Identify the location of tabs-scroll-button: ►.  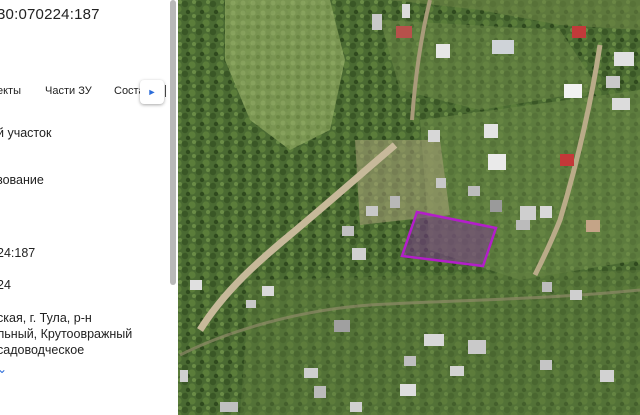
(152, 92).